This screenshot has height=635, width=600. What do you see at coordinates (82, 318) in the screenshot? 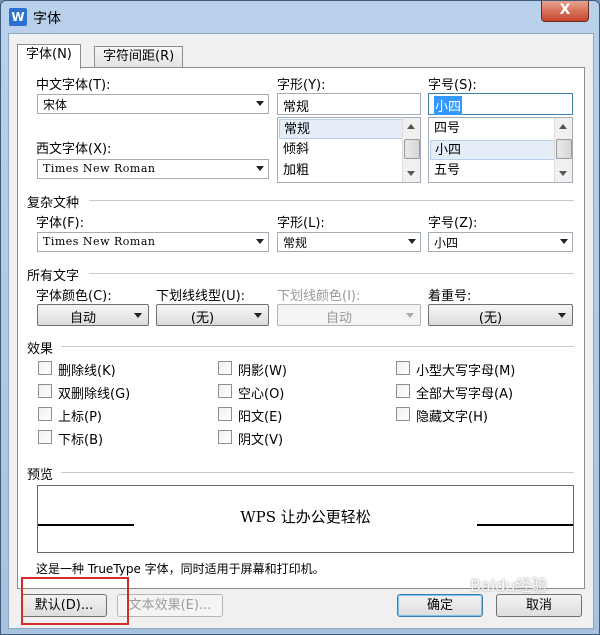
I see `font-color-value: 自动` at bounding box center [82, 318].